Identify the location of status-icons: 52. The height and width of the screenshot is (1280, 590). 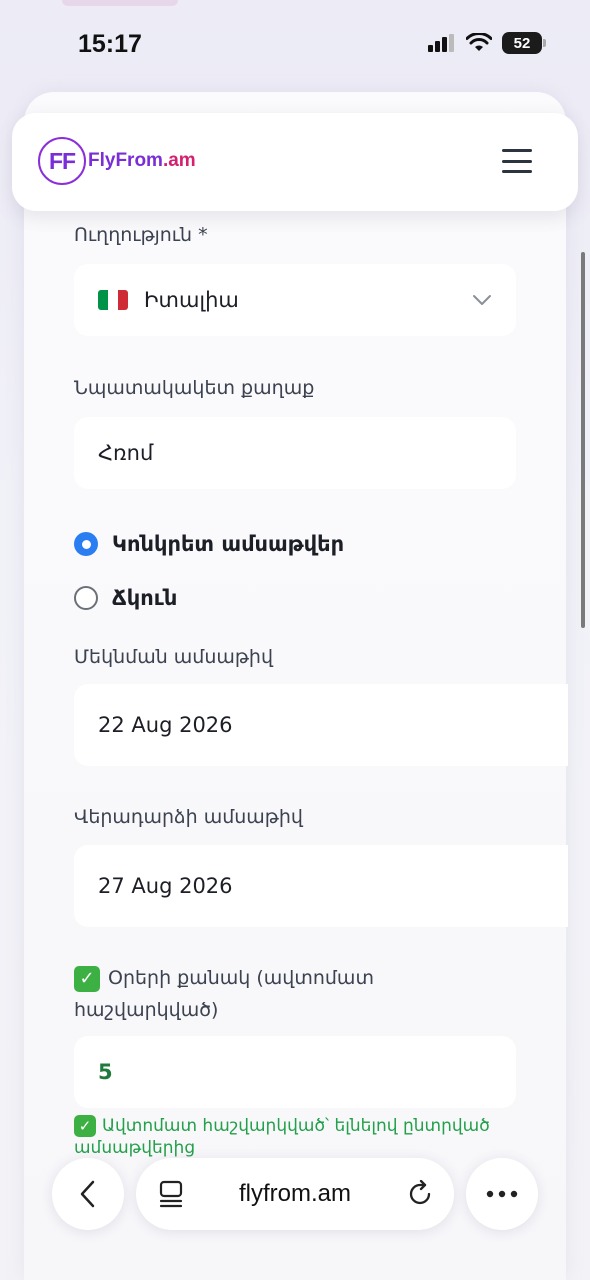
(487, 43).